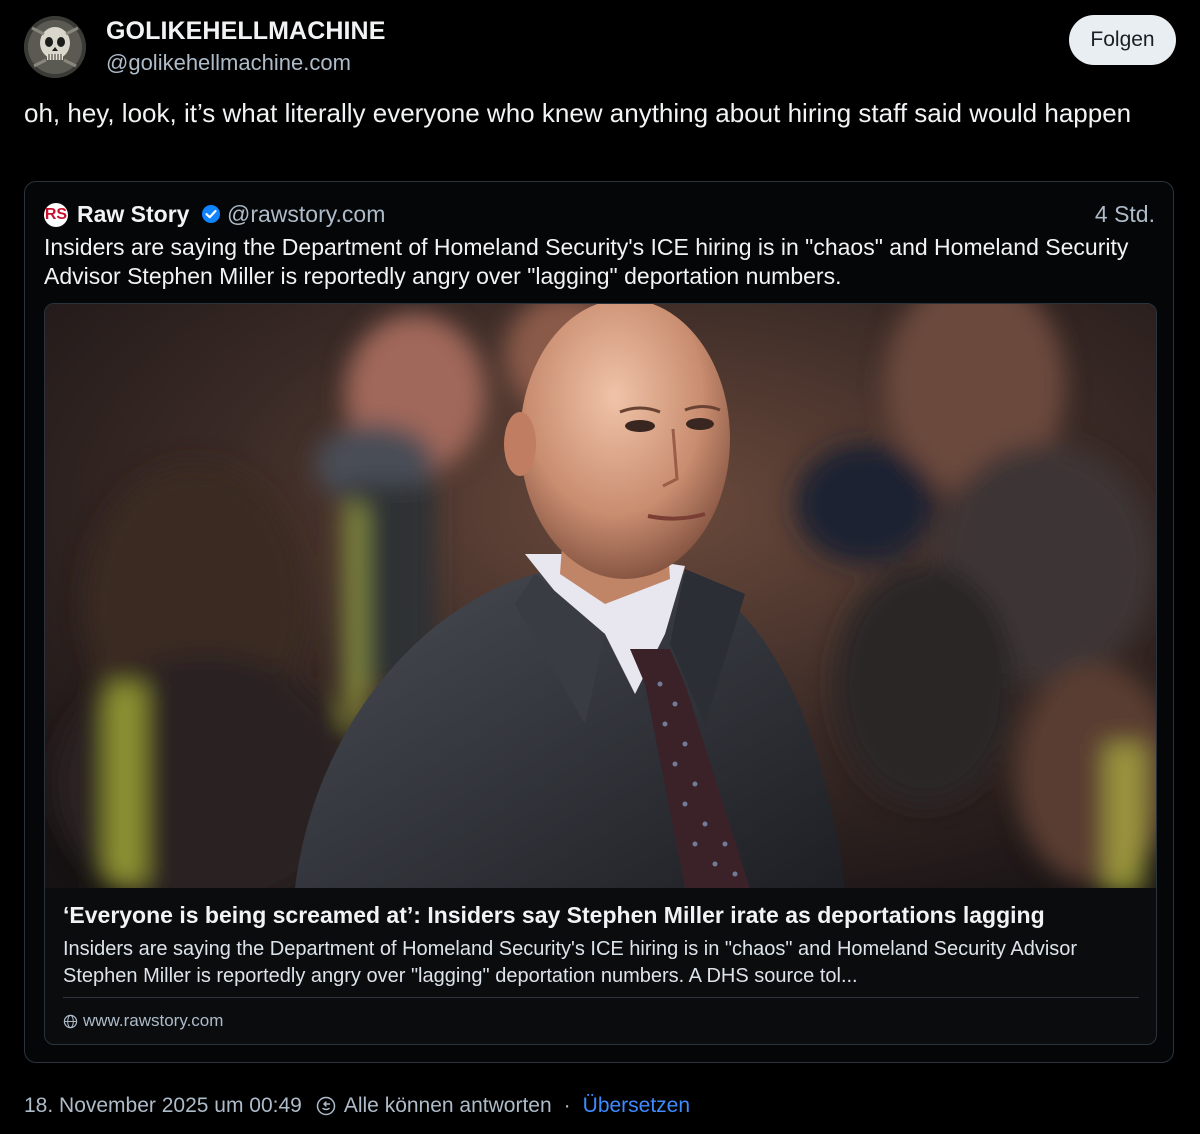 The width and height of the screenshot is (1200, 1134). What do you see at coordinates (245, 31) in the screenshot?
I see `author-display-name: GOLIKEHELLMACHINE` at bounding box center [245, 31].